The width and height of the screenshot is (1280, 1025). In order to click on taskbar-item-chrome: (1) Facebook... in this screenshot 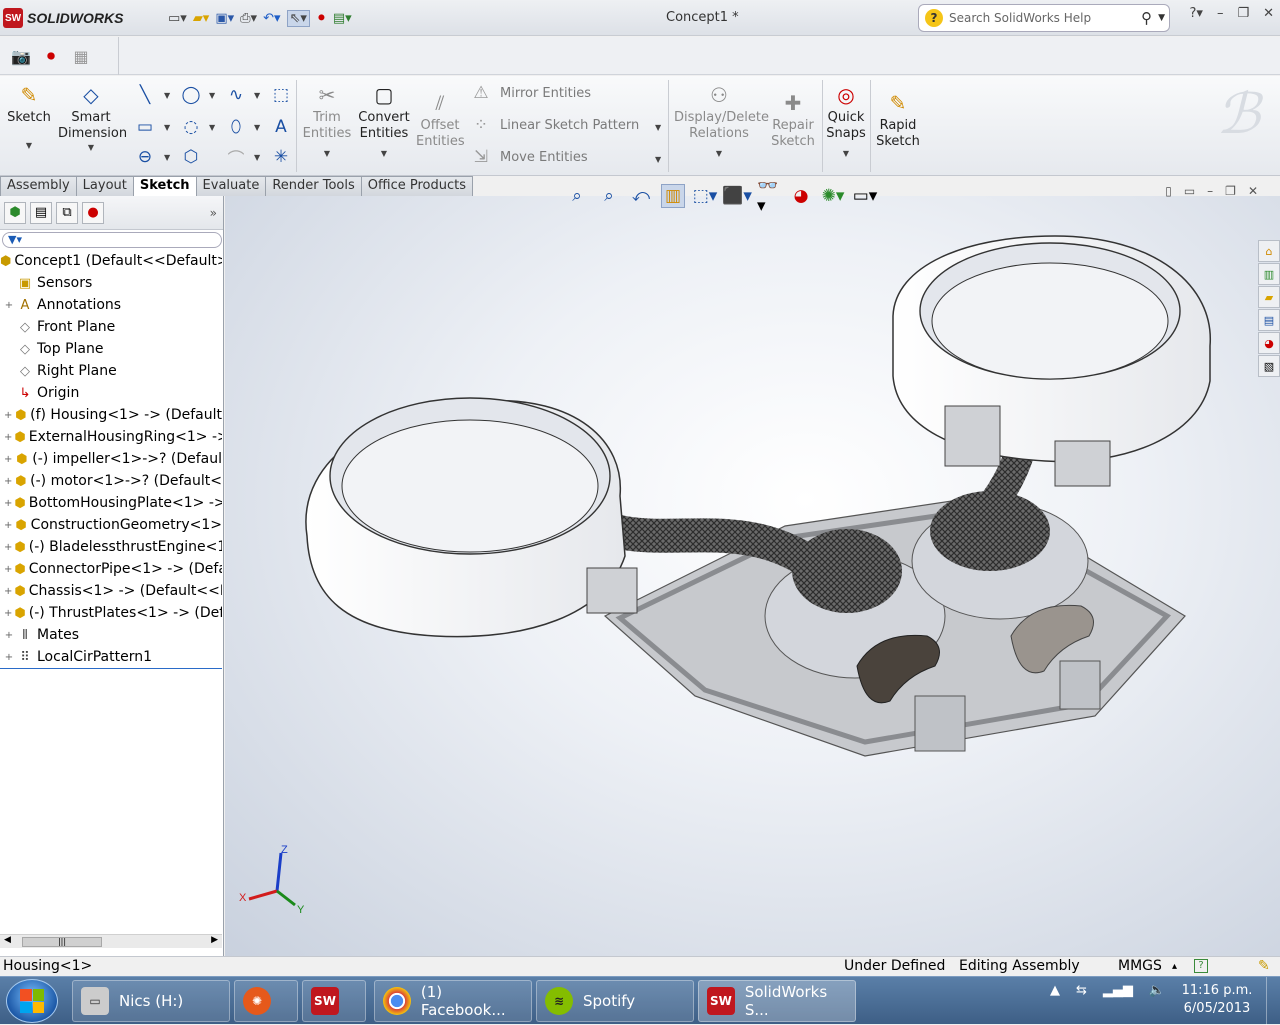, I will do `click(453, 1001)`.